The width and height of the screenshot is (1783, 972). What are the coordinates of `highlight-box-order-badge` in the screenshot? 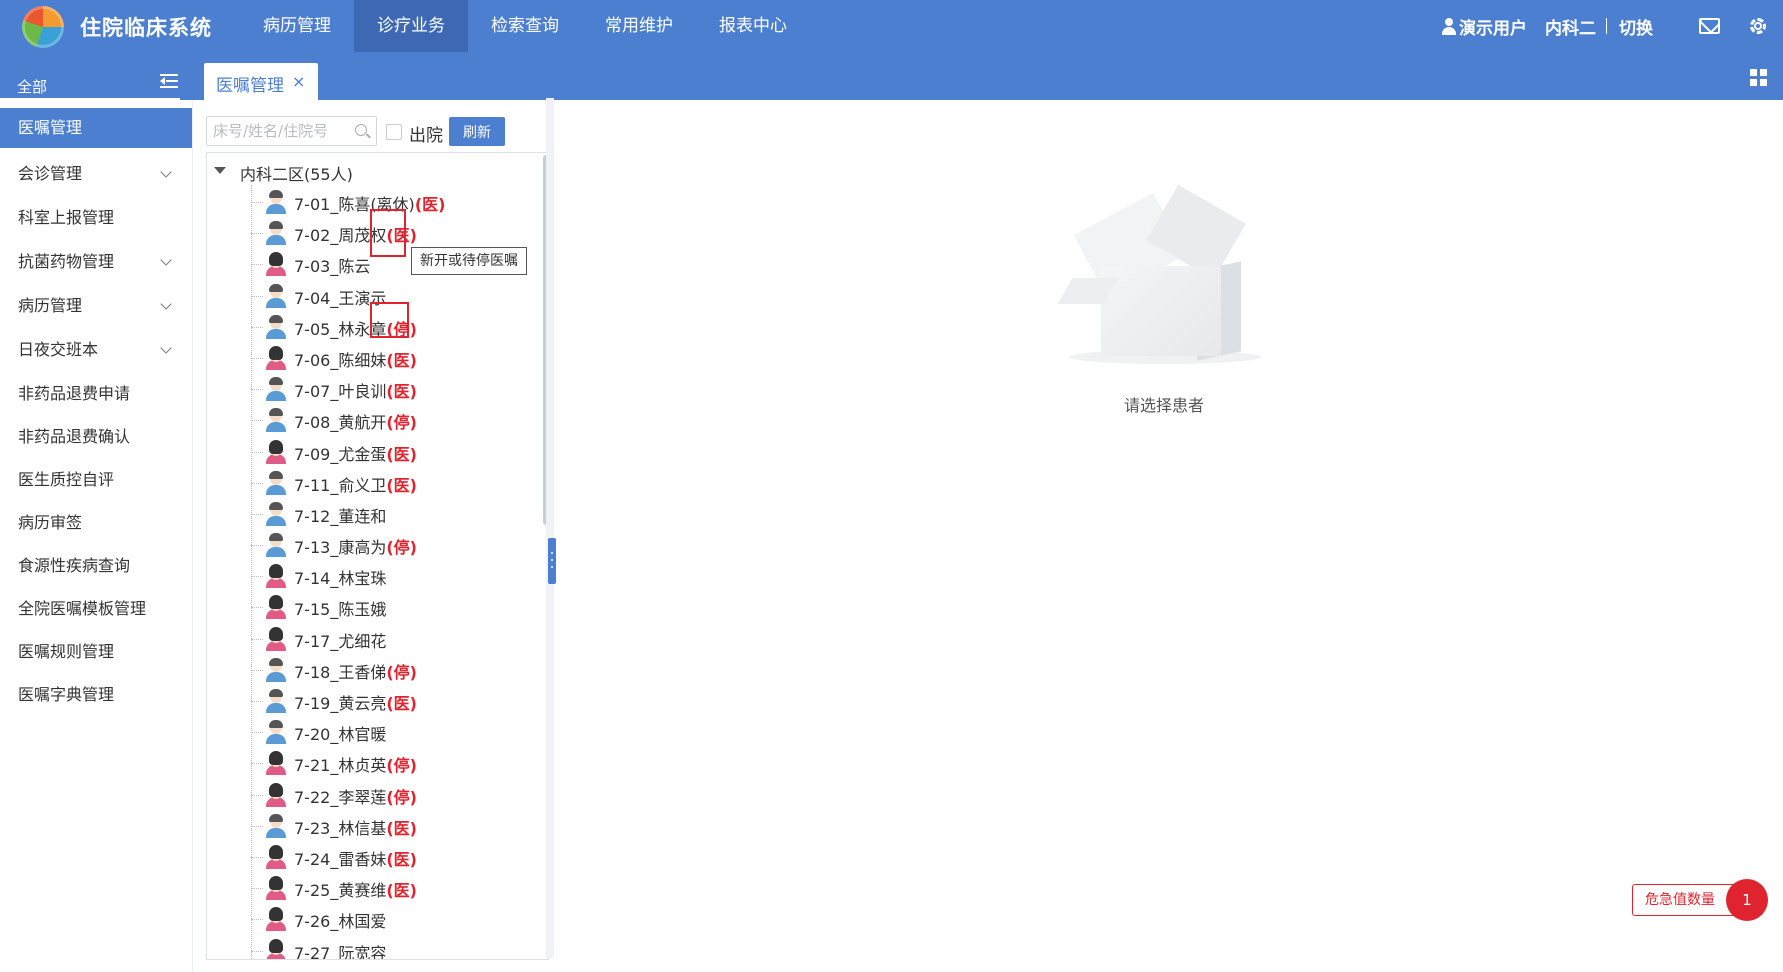 It's located at (388, 233).